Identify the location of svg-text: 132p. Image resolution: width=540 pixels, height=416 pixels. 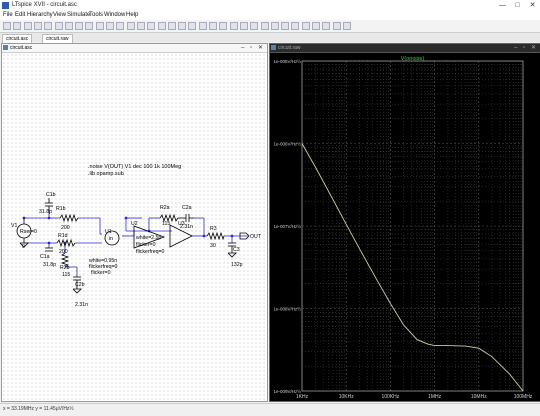
(237, 265).